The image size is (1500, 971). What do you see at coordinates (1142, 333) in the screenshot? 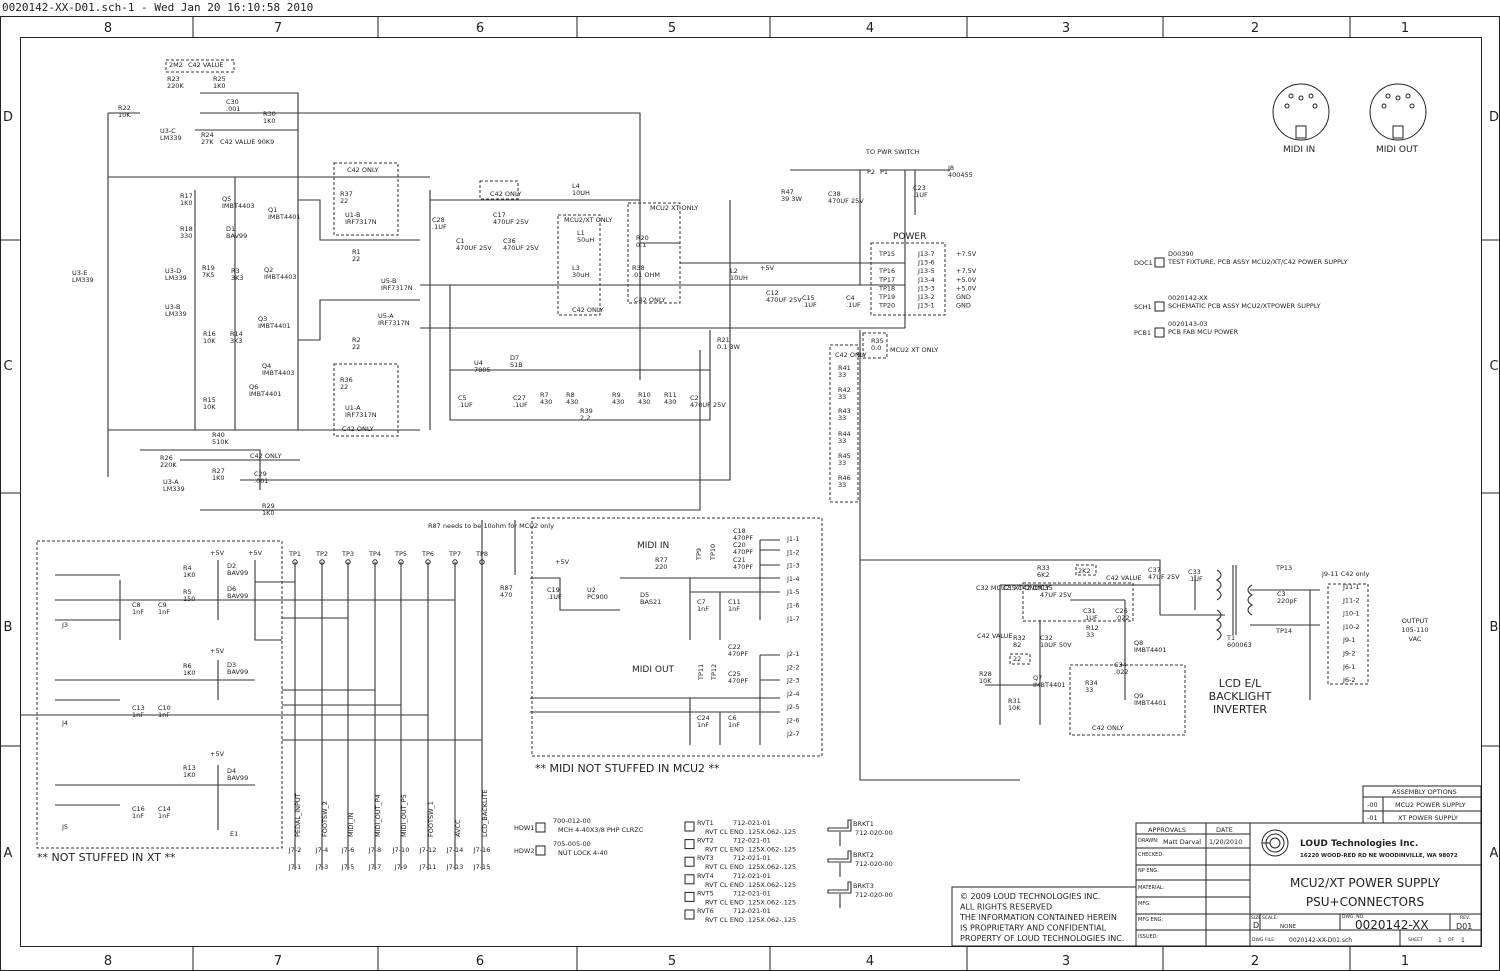
I see `document-ref: PCB1` at bounding box center [1142, 333].